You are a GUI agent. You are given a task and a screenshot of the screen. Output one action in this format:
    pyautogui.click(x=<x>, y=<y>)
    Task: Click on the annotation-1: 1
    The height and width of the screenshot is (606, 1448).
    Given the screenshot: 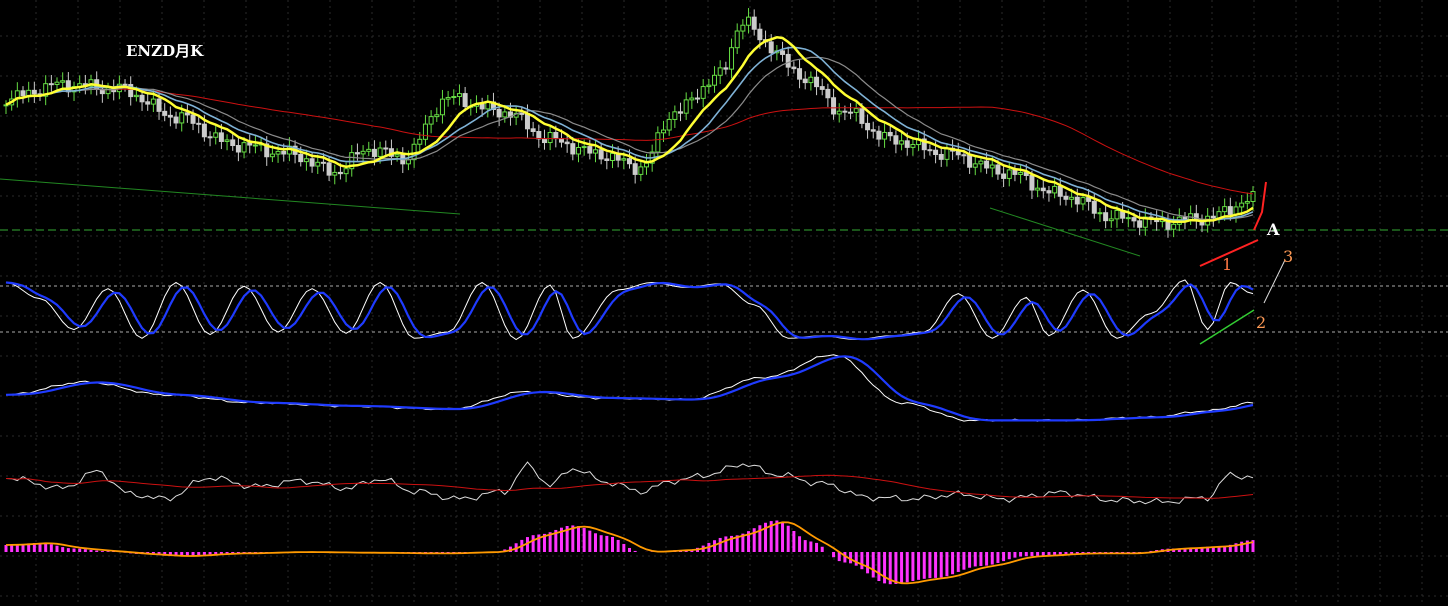 What is the action you would take?
    pyautogui.click(x=1227, y=264)
    